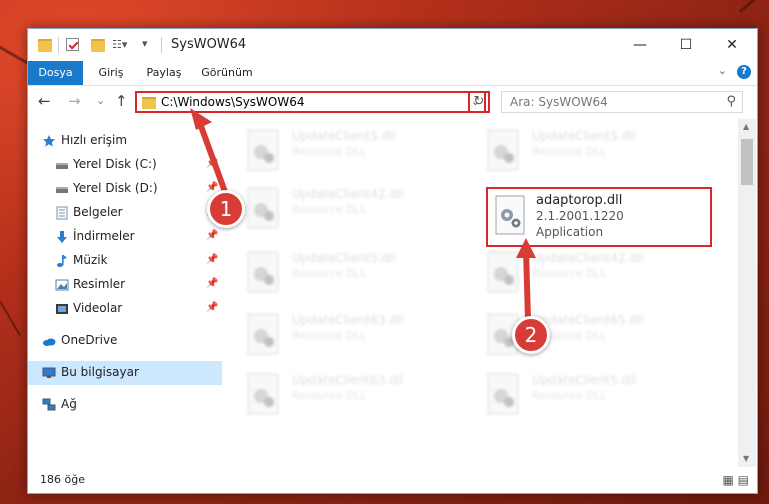 The image size is (769, 504). What do you see at coordinates (201, 119) in the screenshot?
I see `arrow-1-head` at bounding box center [201, 119].